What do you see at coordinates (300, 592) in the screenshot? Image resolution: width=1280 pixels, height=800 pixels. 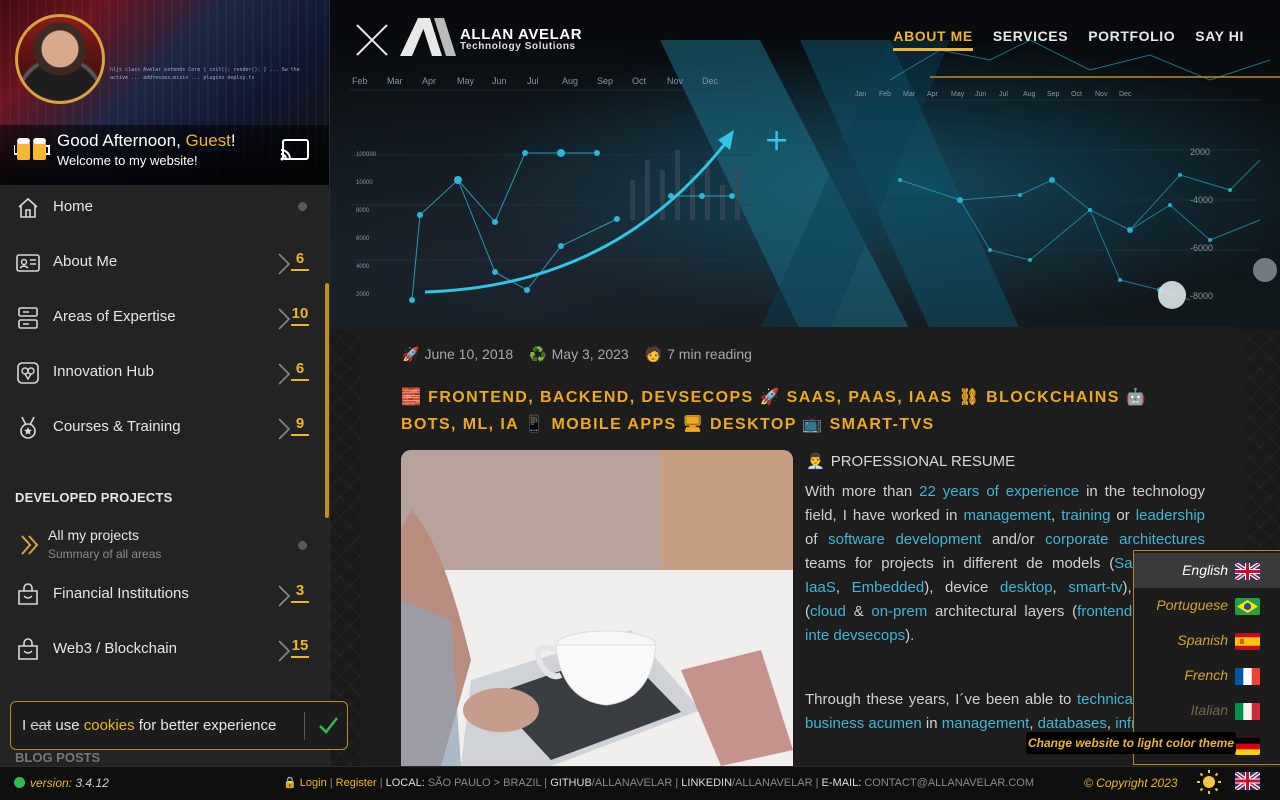 I see `count-badge: 3` at bounding box center [300, 592].